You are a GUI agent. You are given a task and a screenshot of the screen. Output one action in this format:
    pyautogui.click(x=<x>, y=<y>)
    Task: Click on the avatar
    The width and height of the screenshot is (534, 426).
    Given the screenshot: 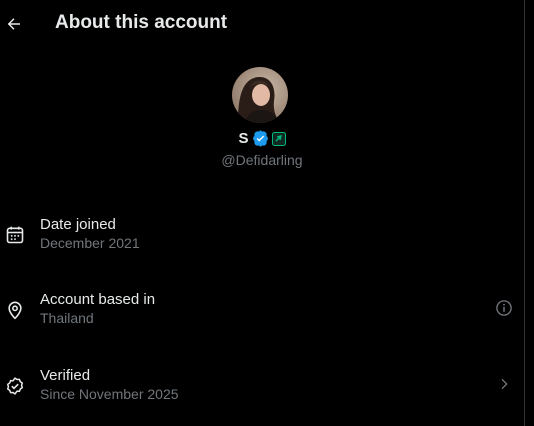 What is the action you would take?
    pyautogui.click(x=260, y=95)
    